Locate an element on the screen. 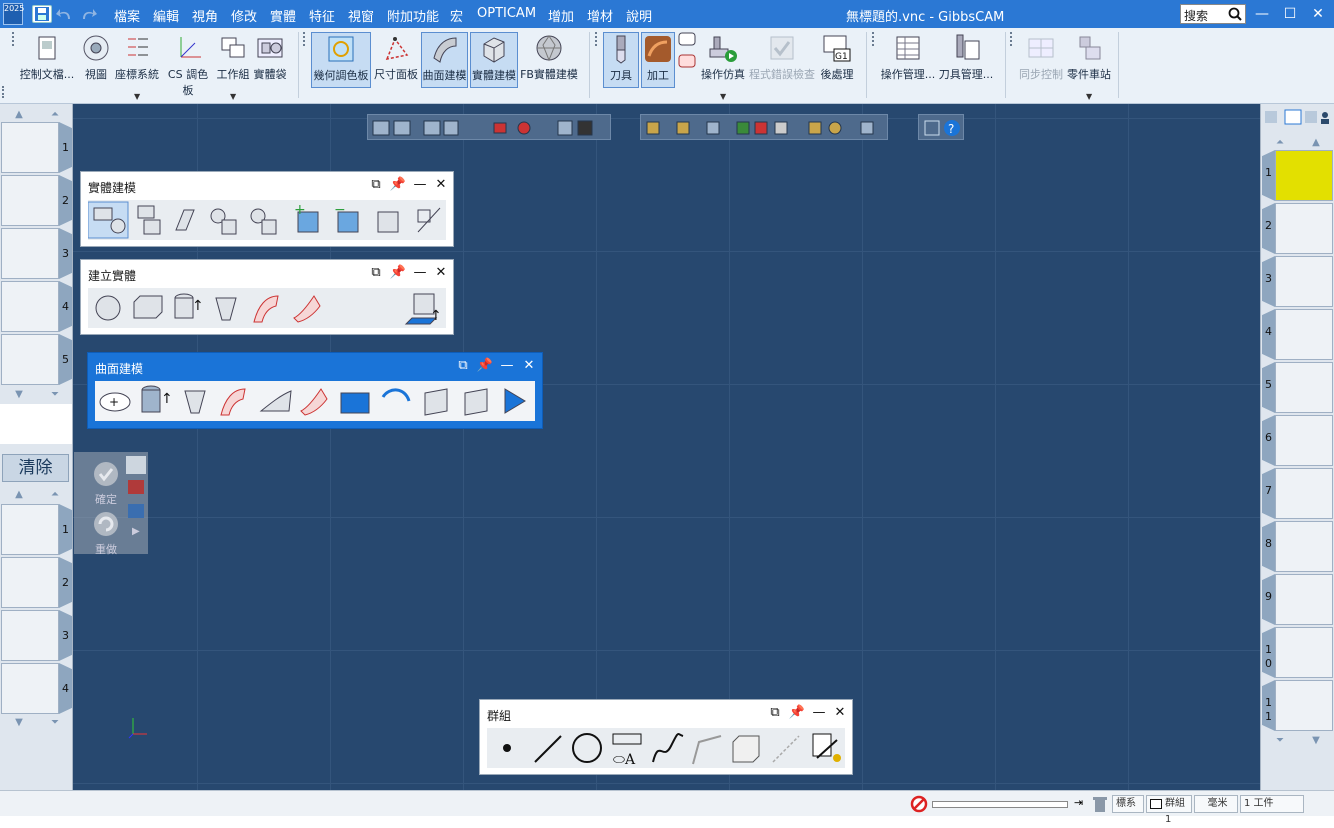 The height and width of the screenshot is (828, 1334). clear-button: 清除 is located at coordinates (35, 468).